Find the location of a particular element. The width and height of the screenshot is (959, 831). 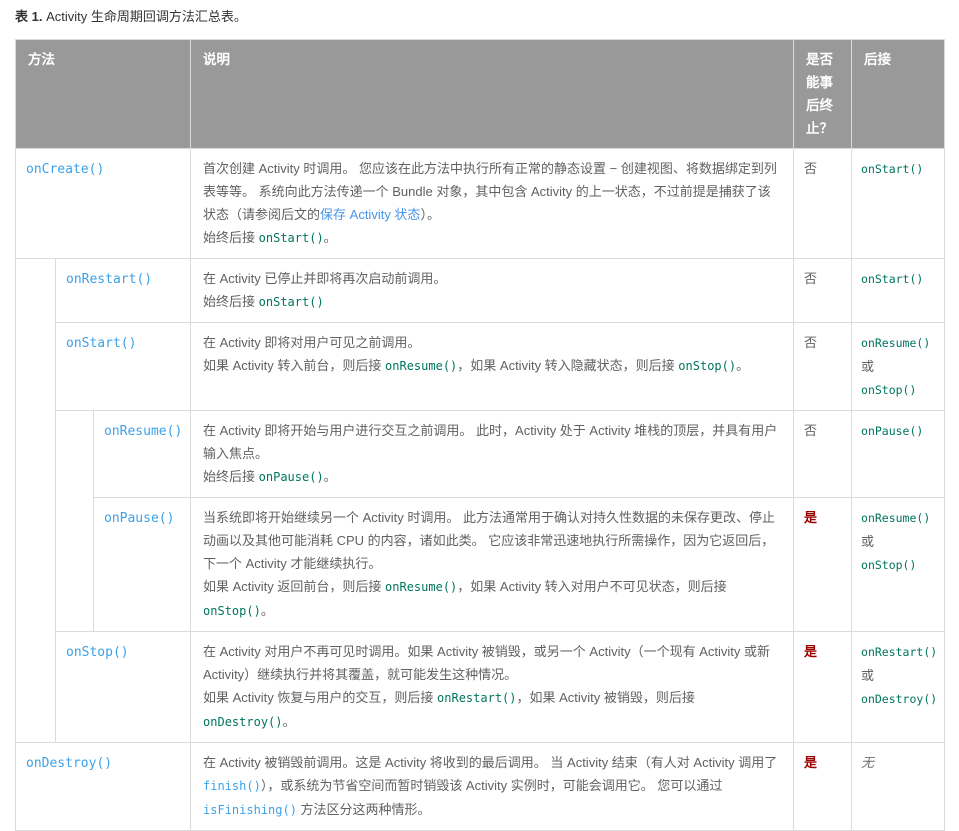

table-caption-text: Activity 生命周期回调方法汇总表。 is located at coordinates (144, 16).